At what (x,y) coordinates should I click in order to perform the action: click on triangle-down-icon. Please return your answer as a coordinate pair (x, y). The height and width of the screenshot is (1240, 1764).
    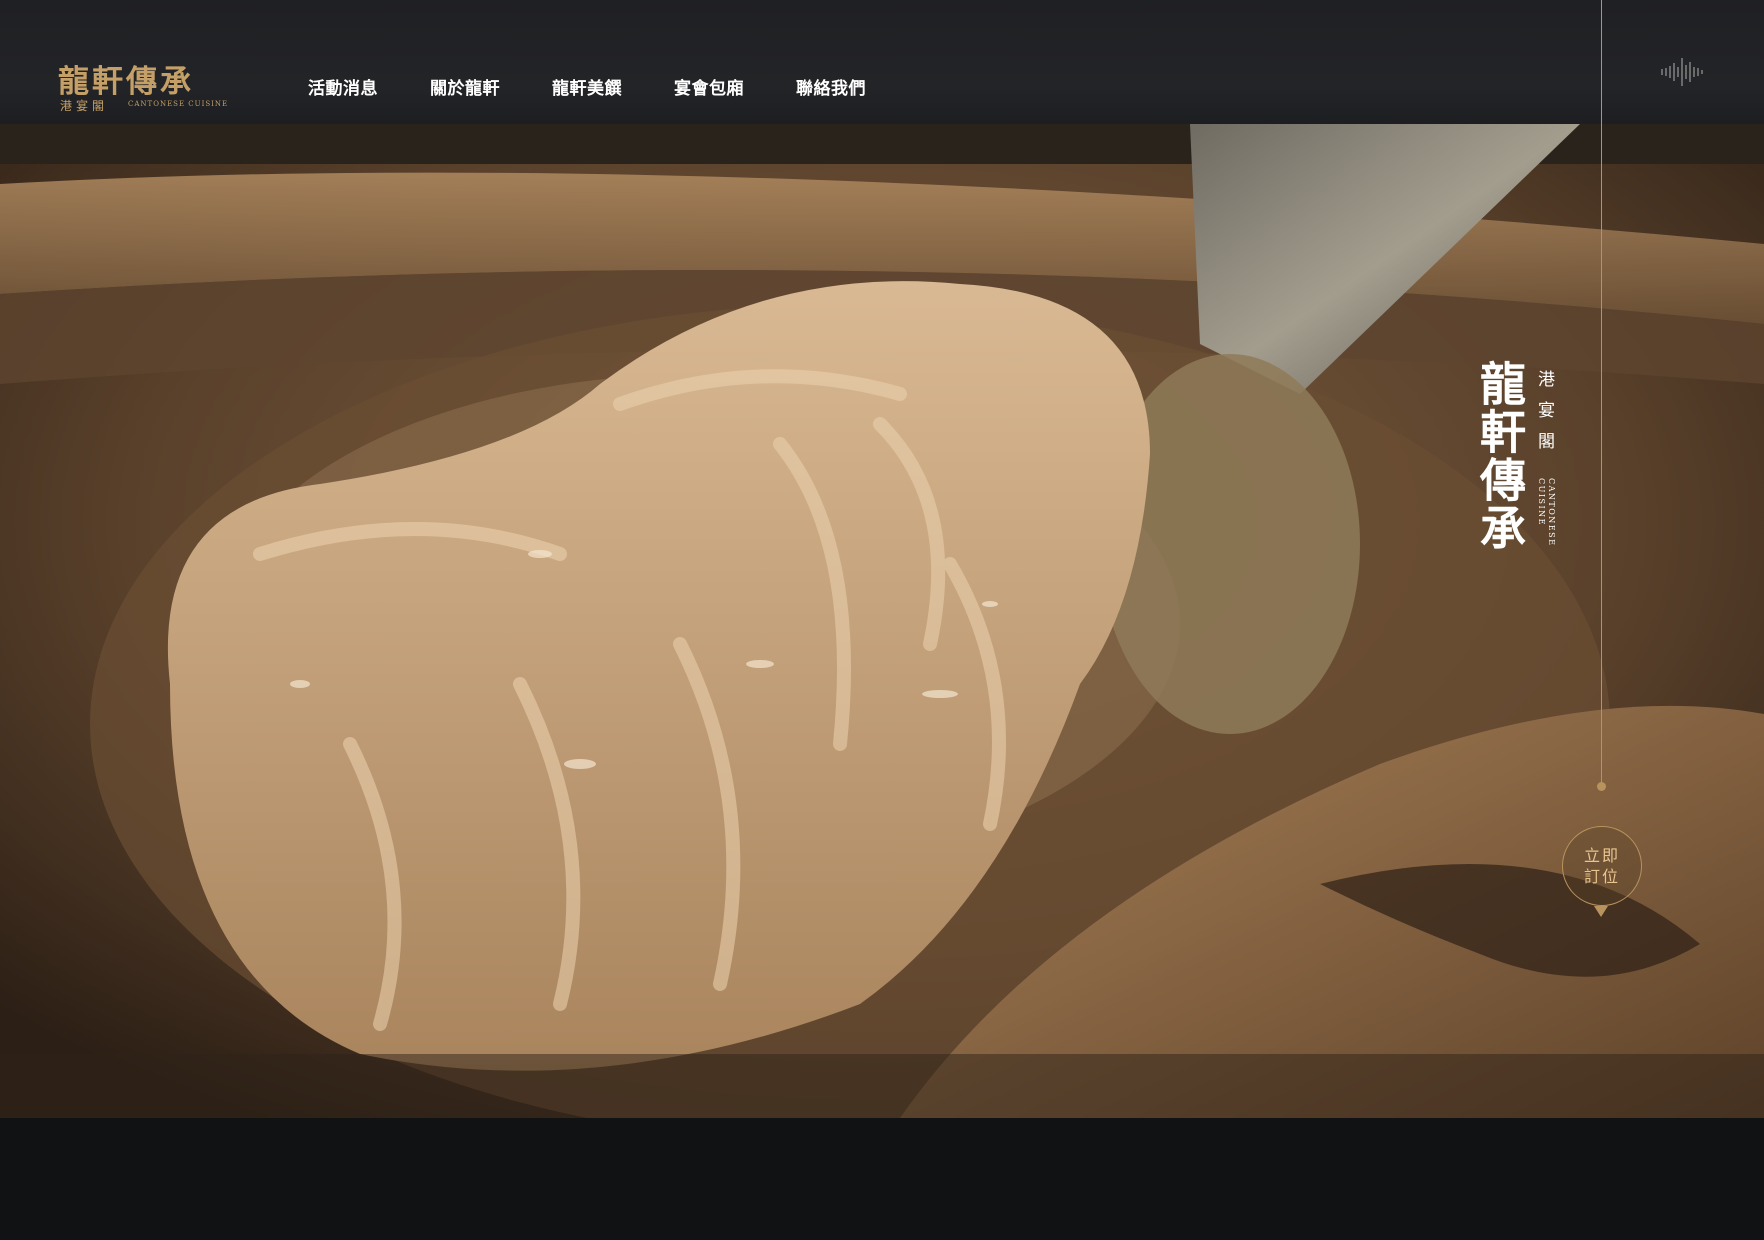
    Looking at the image, I should click on (1601, 911).